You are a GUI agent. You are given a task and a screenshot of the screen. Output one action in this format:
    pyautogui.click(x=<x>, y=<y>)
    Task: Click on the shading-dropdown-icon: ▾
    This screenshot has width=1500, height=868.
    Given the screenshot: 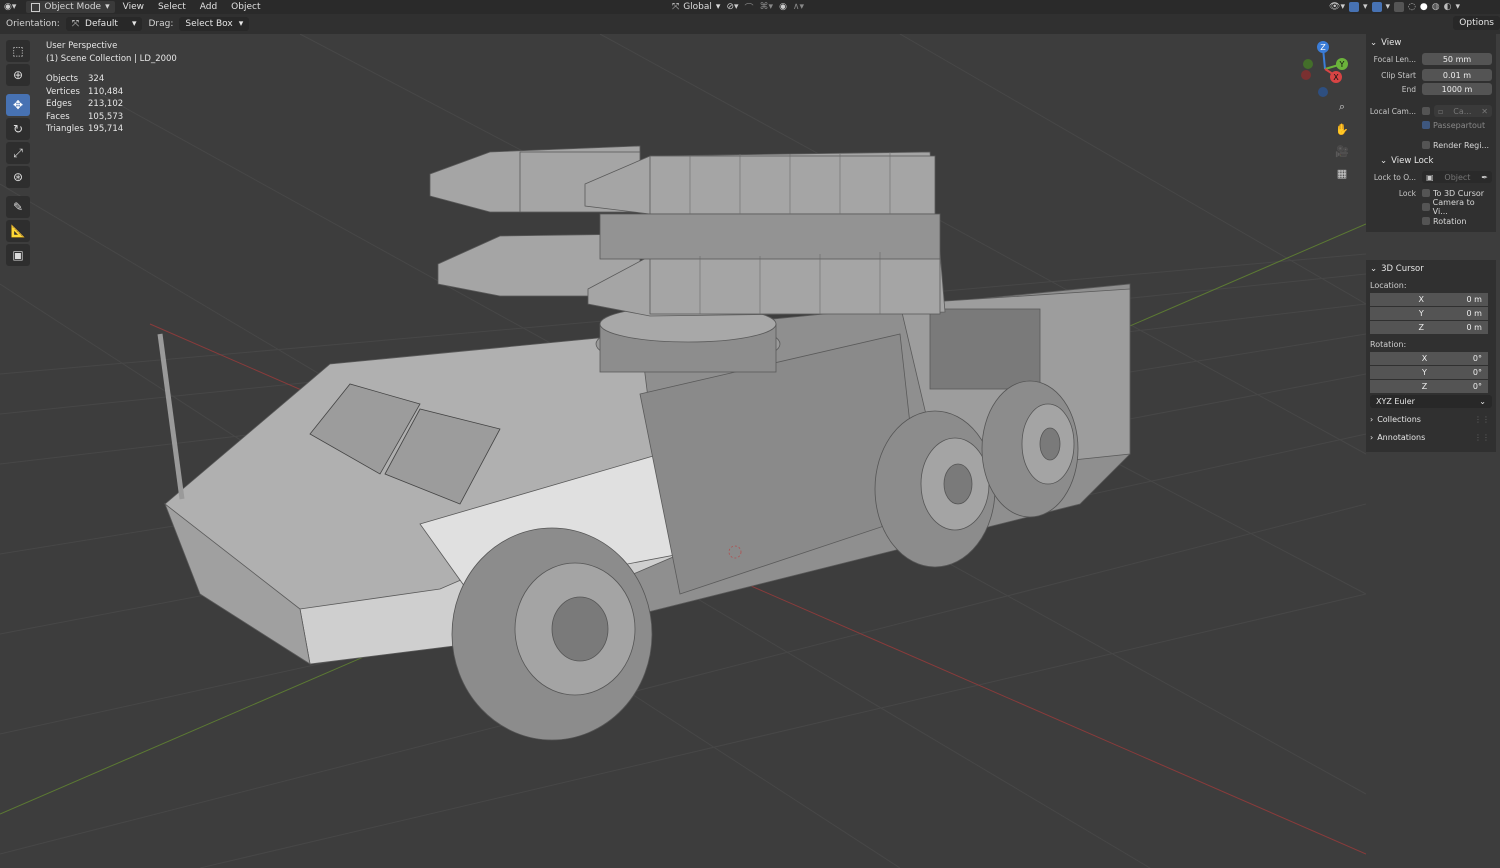 What is the action you would take?
    pyautogui.click(x=1457, y=7)
    